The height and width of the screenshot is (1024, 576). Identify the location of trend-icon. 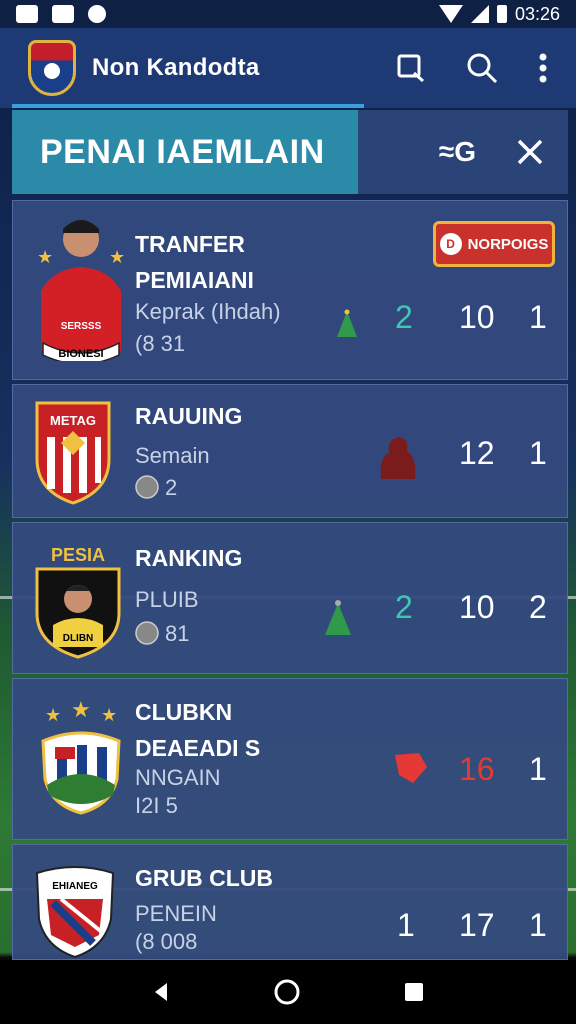
(398, 458).